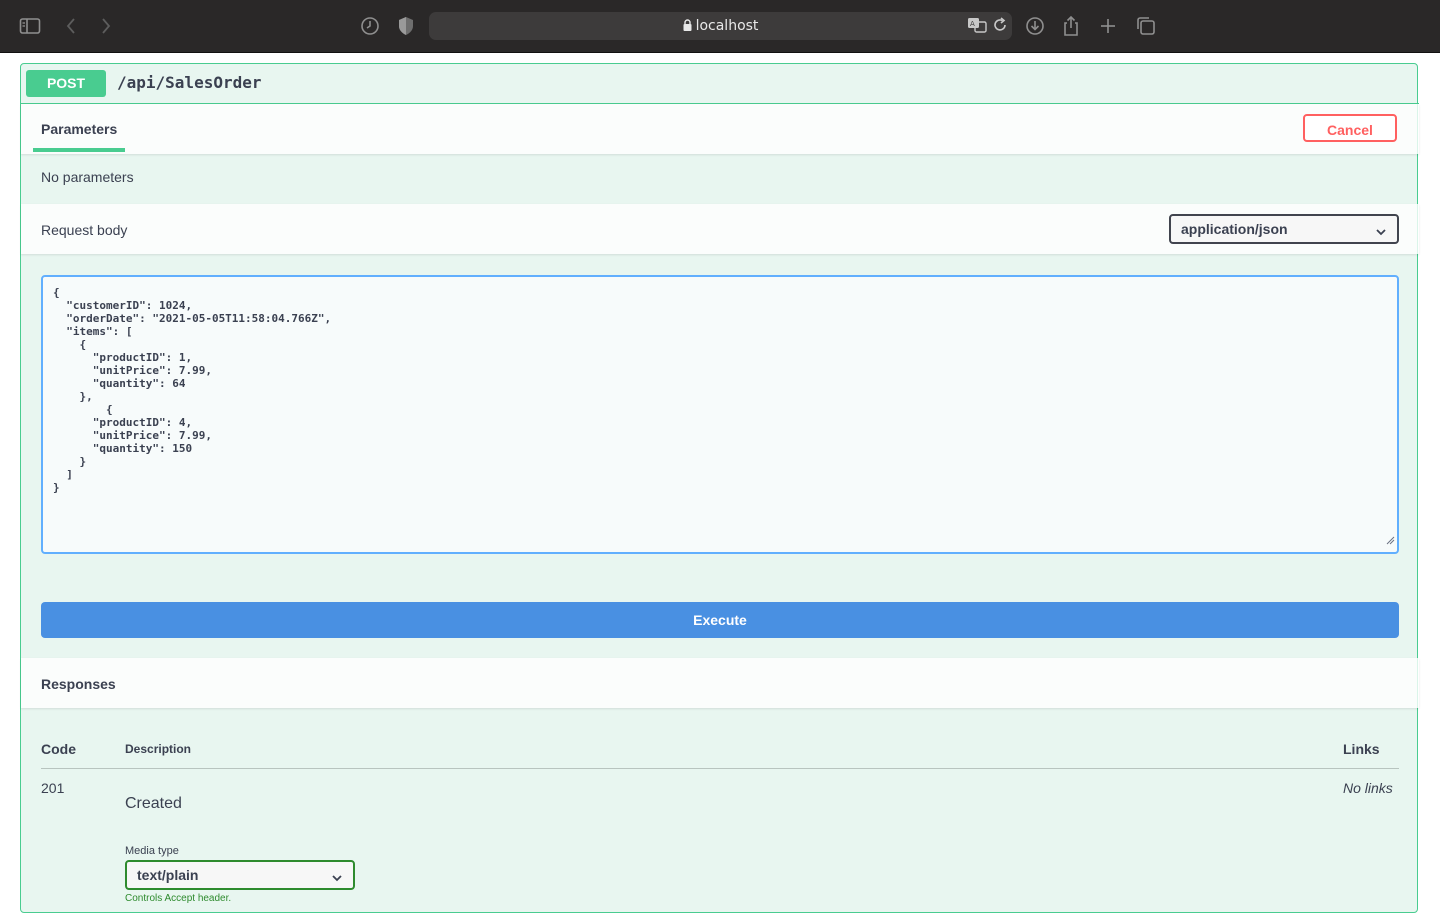 Image resolution: width=1440 pixels, height=913 pixels. I want to click on media-type-label: Media type, so click(152, 851).